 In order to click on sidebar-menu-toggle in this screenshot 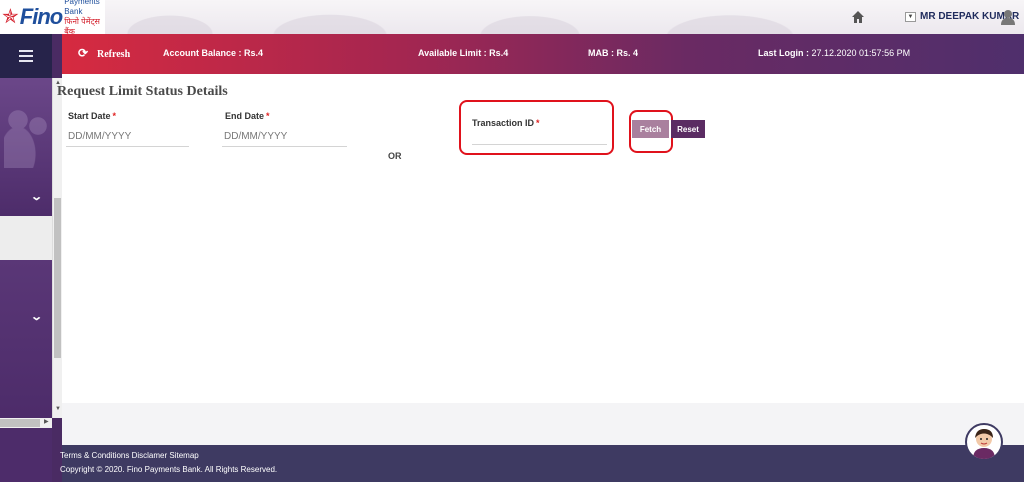, I will do `click(26, 56)`.